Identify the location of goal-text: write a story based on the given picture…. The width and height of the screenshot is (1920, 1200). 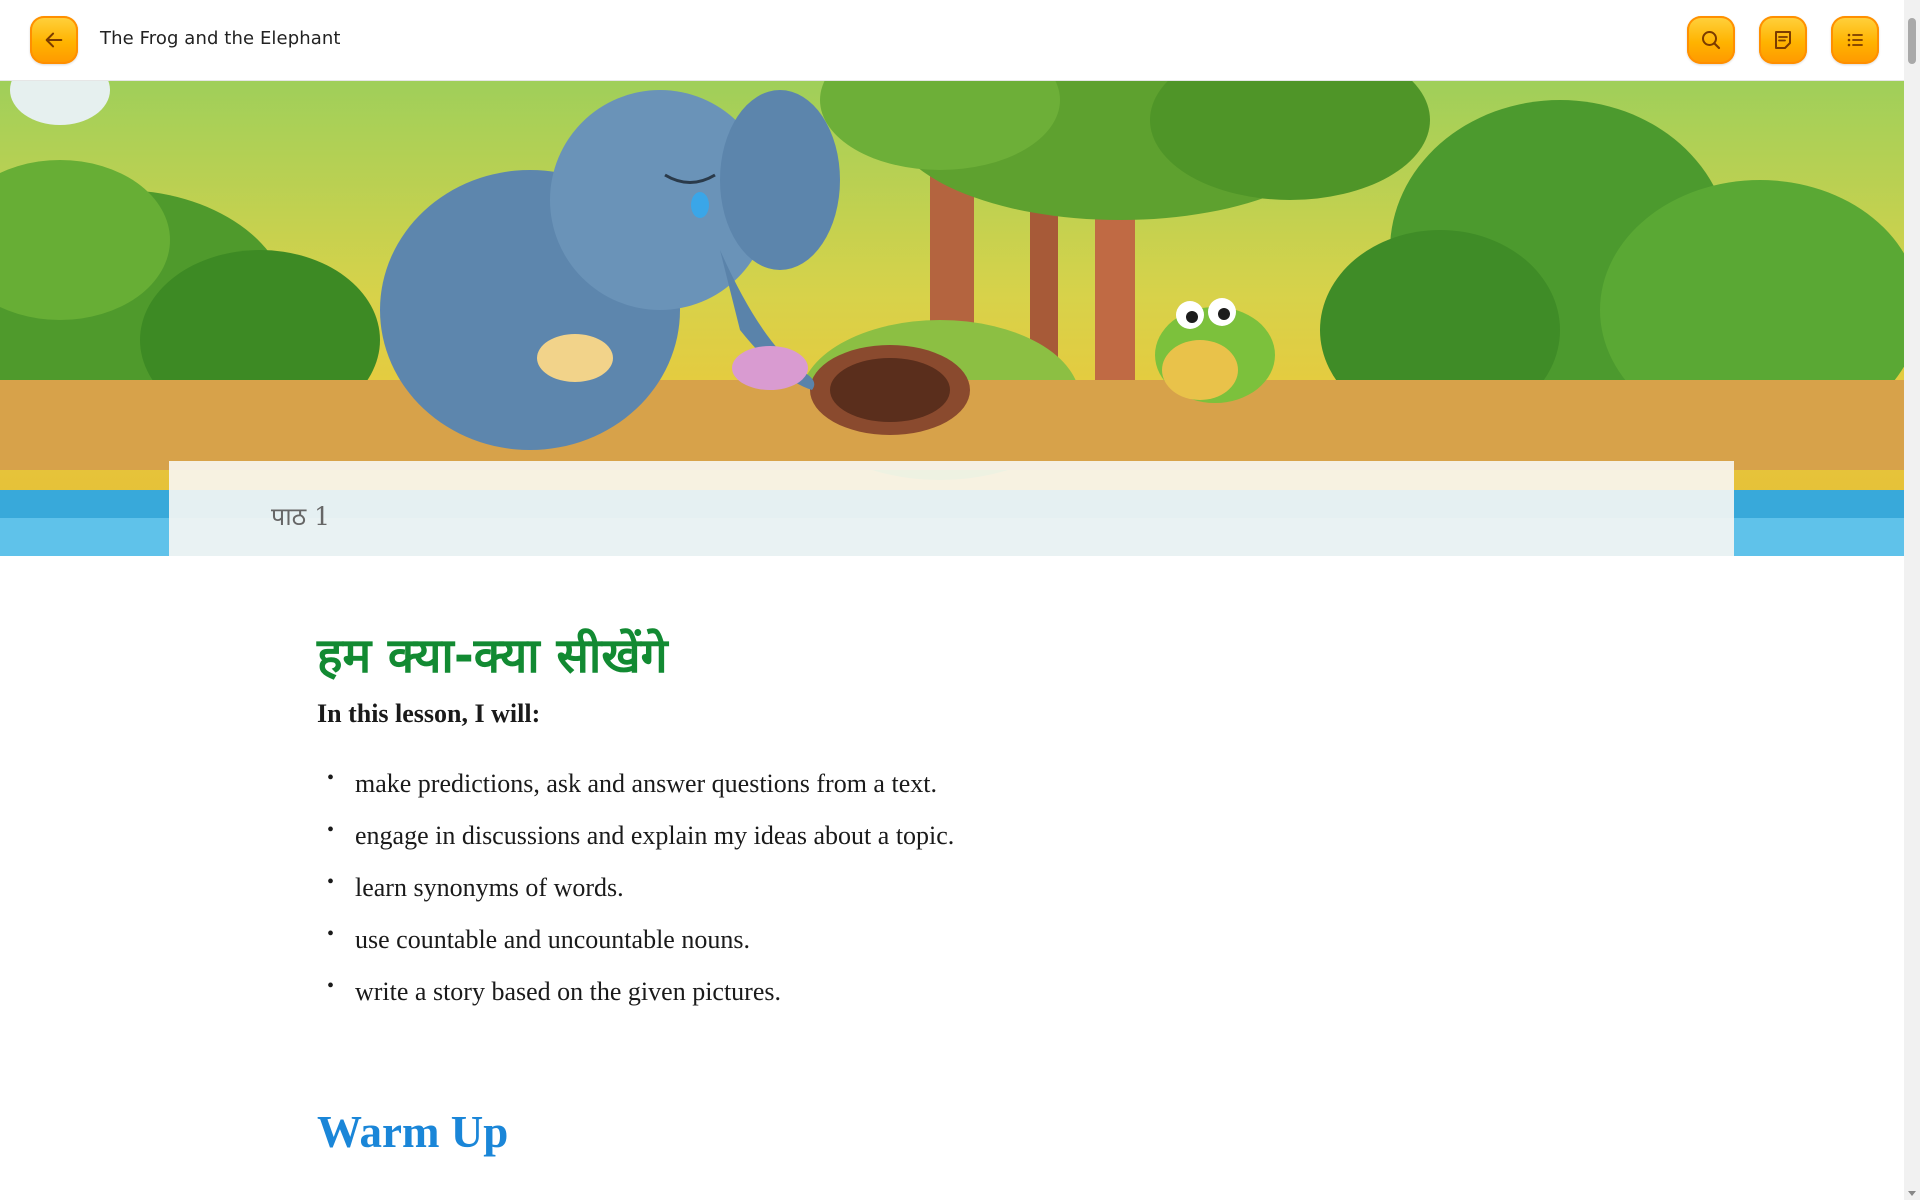
(568, 991).